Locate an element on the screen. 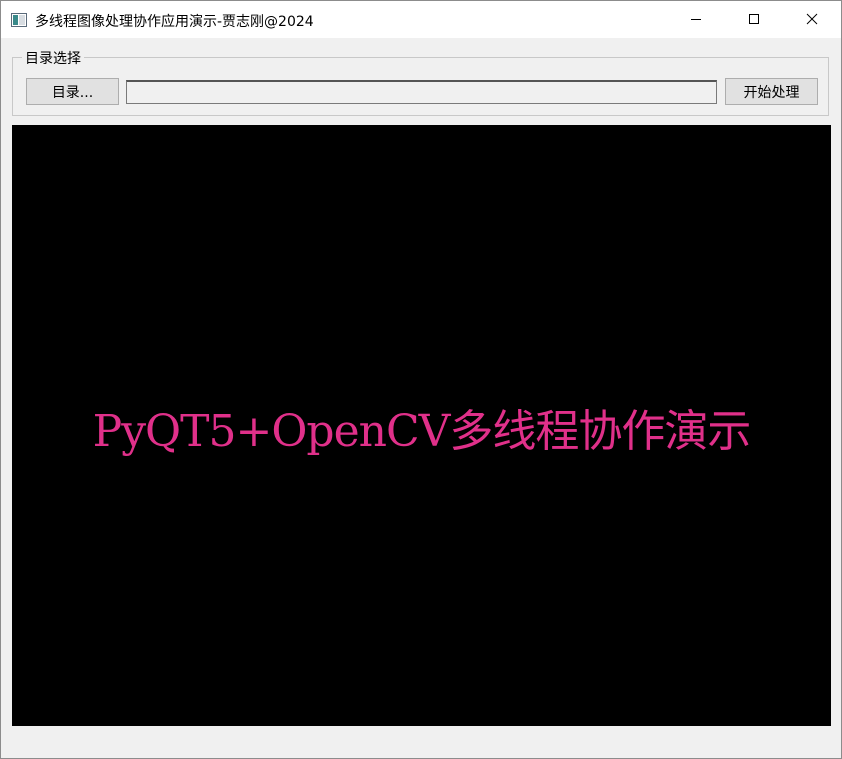 This screenshot has width=842, height=759. start-processing-button: 开始处理 is located at coordinates (771, 91).